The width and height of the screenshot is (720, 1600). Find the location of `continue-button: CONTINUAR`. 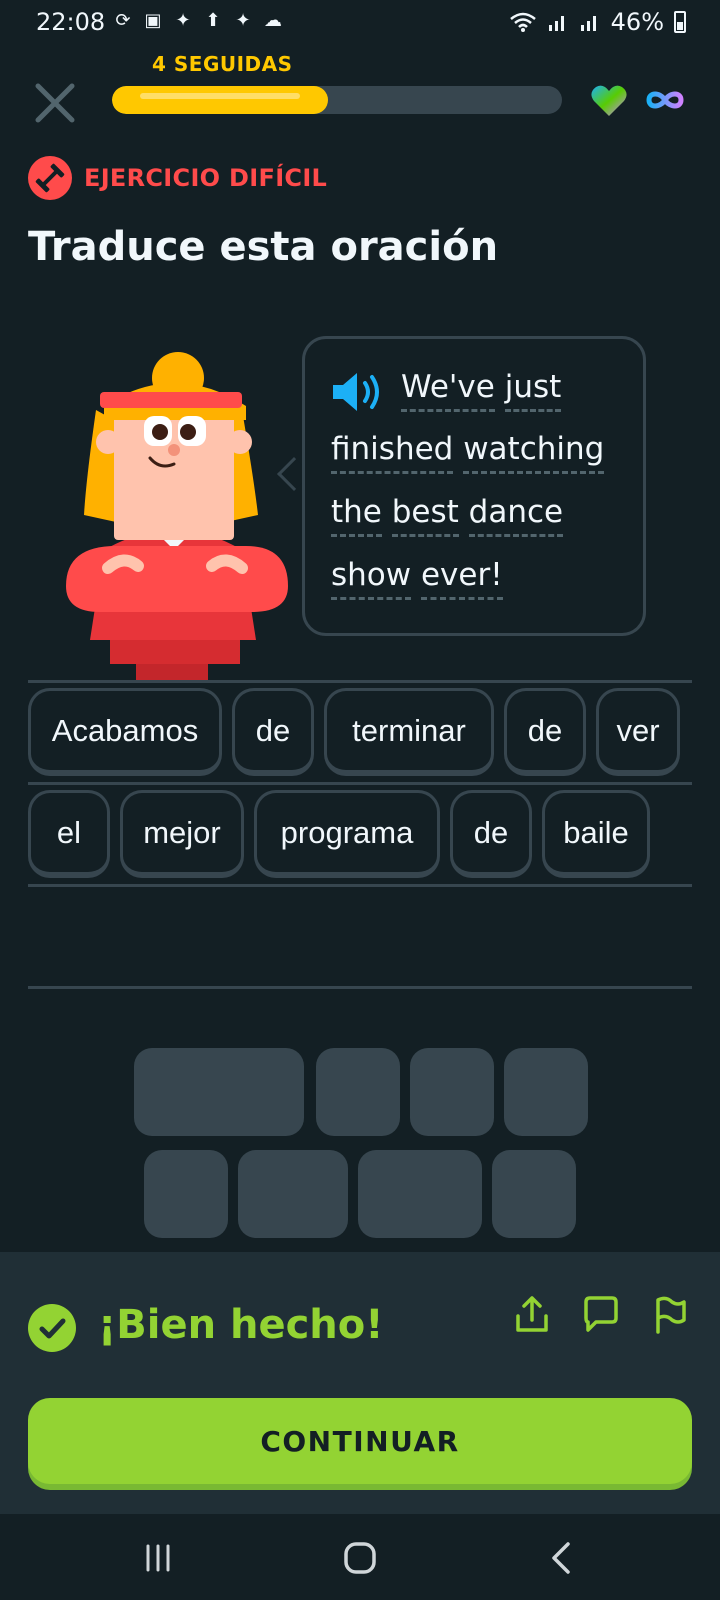

continue-button: CONTINUAR is located at coordinates (360, 1441).